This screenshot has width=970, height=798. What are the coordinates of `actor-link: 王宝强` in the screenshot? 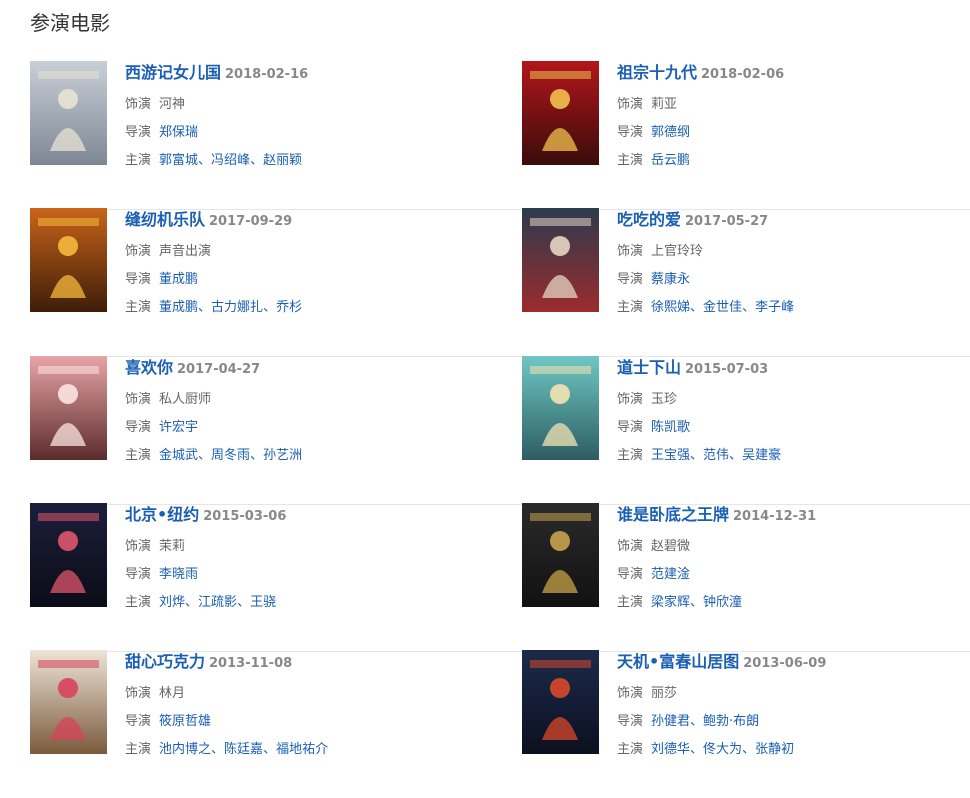 It's located at (670, 455).